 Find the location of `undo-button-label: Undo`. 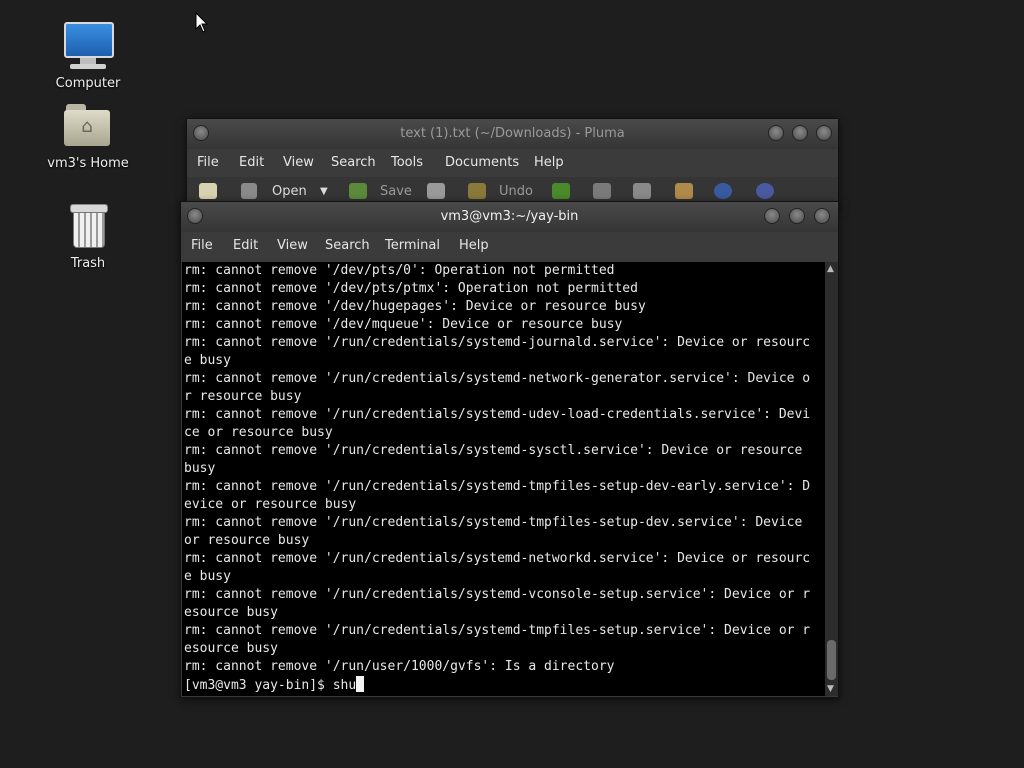

undo-button-label: Undo is located at coordinates (516, 191).